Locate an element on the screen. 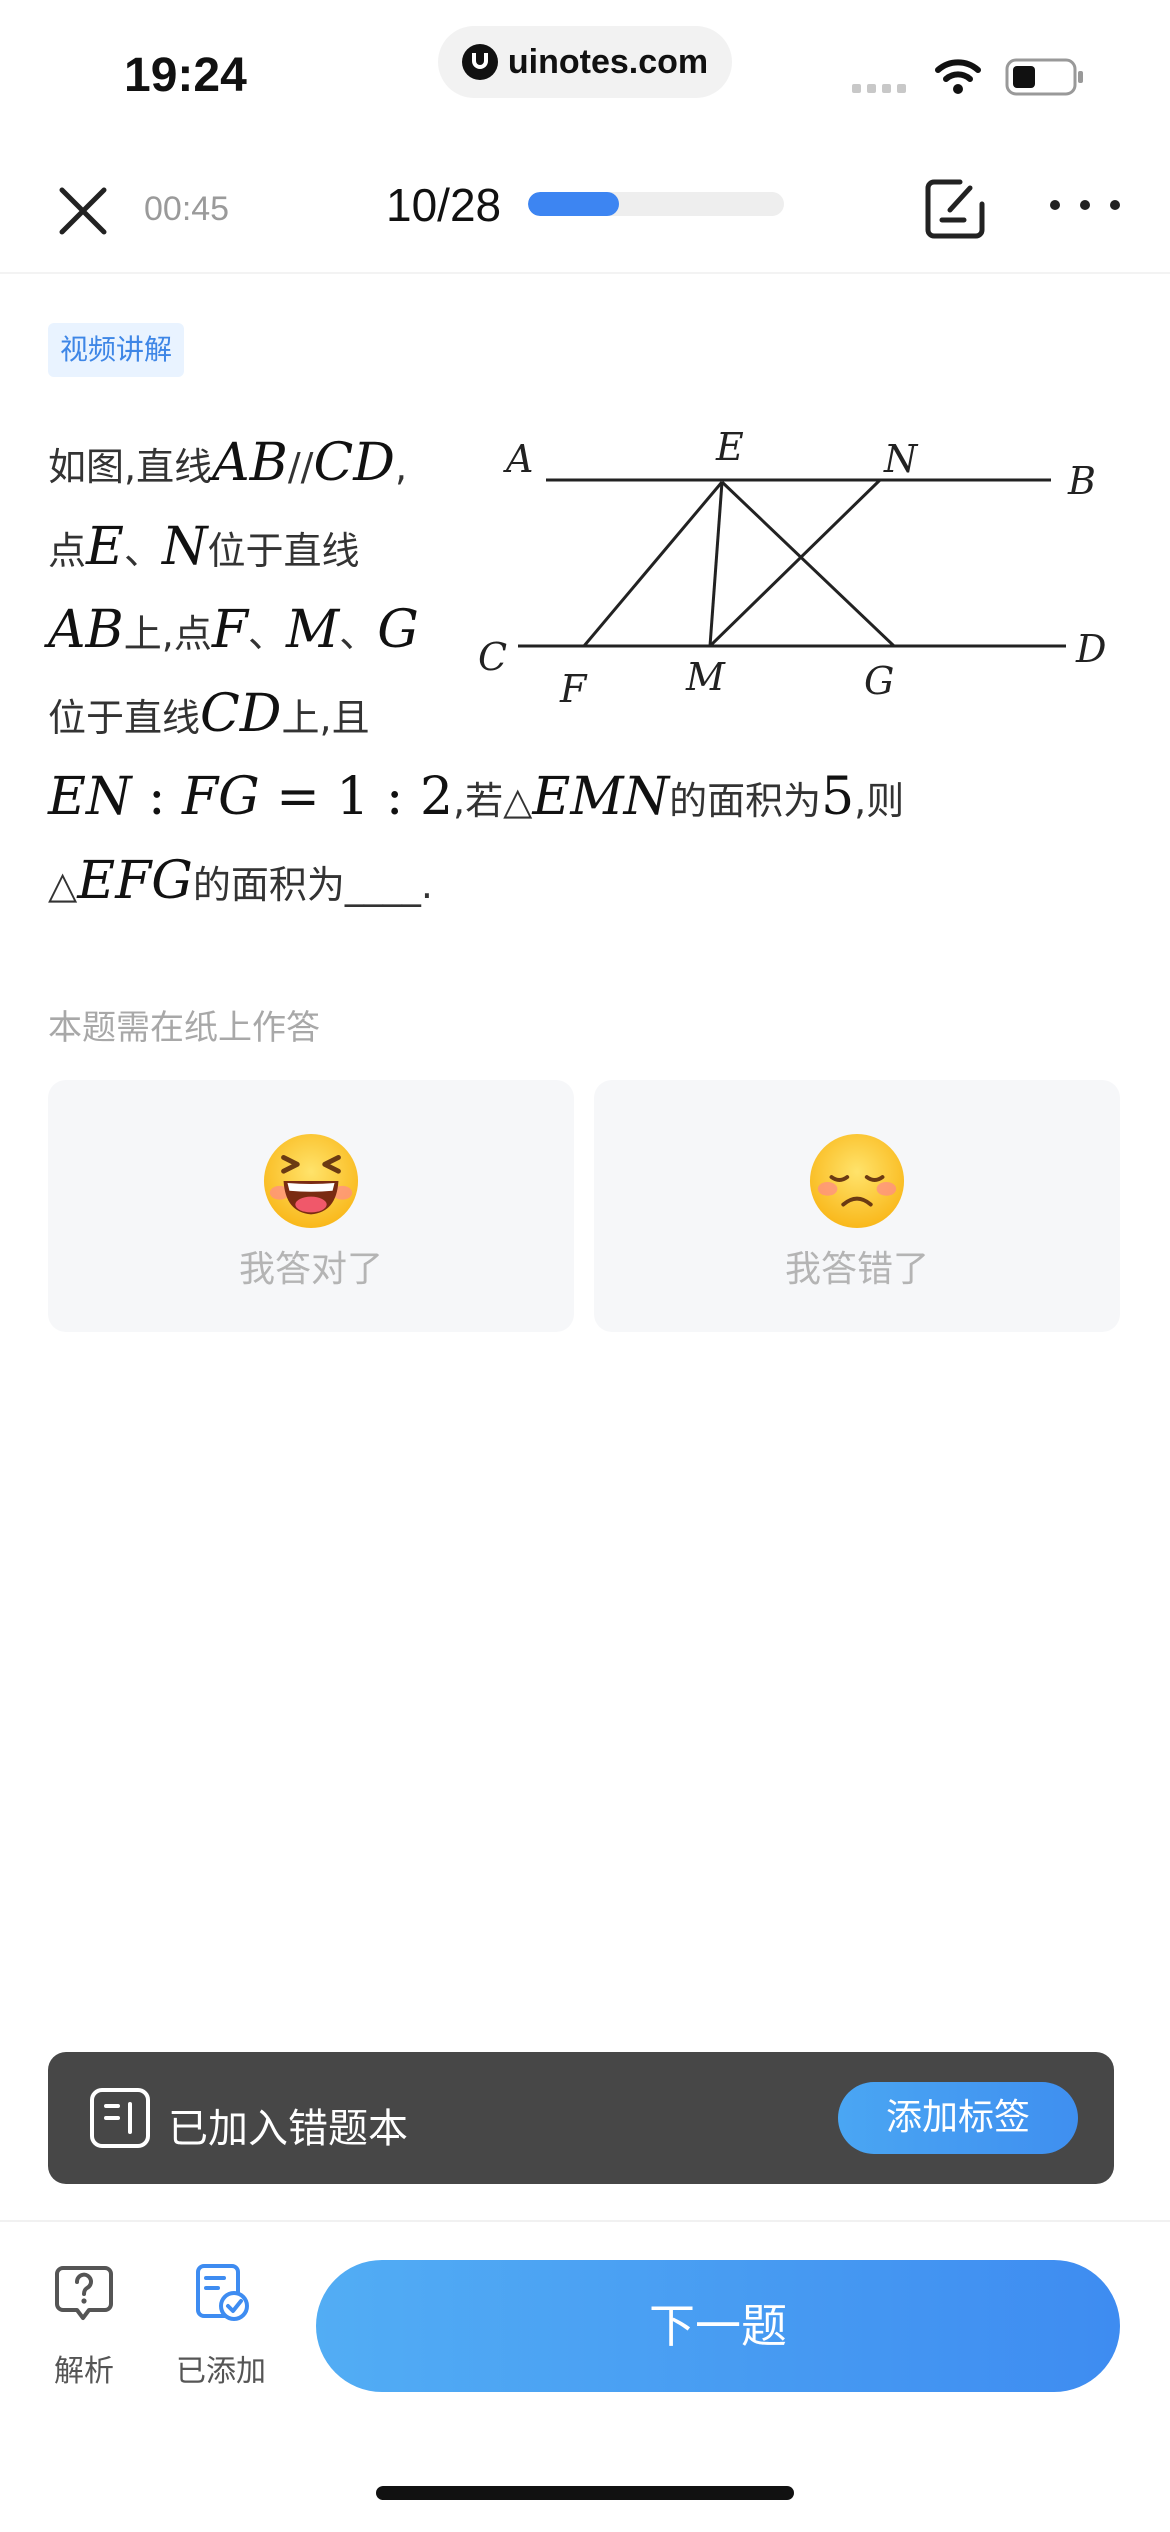 This screenshot has height=2532, width=1170. question-text: 如图,直线 is located at coordinates (130, 467).